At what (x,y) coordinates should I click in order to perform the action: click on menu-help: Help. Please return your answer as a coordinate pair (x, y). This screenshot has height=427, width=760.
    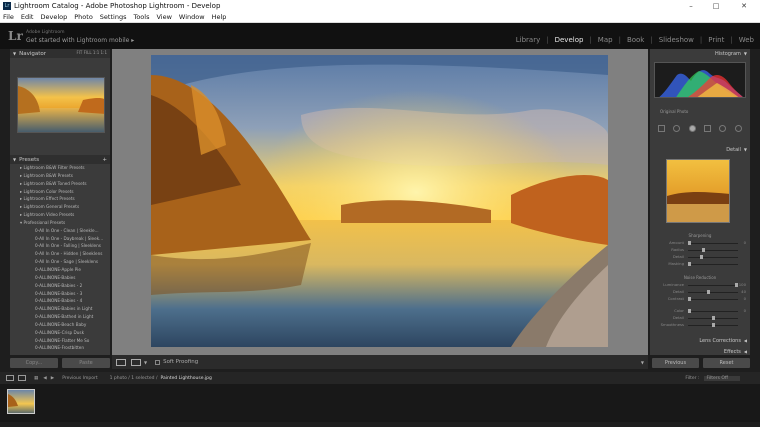
    Looking at the image, I should click on (219, 17).